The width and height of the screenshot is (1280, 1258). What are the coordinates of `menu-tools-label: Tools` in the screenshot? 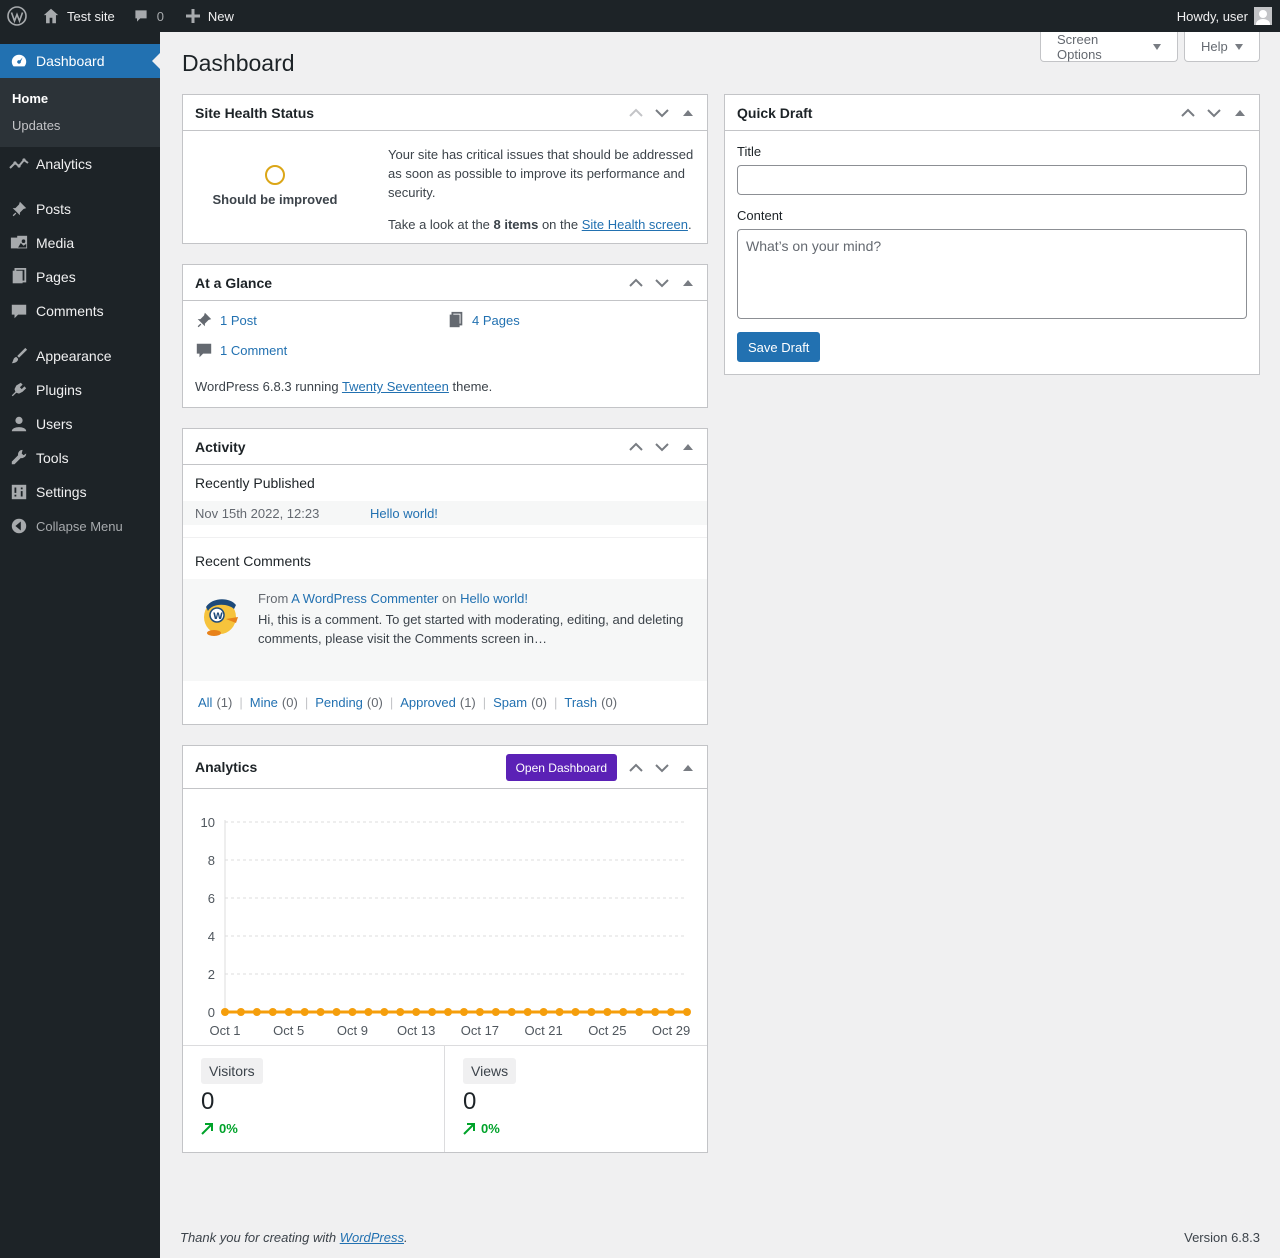 It's located at (52, 458).